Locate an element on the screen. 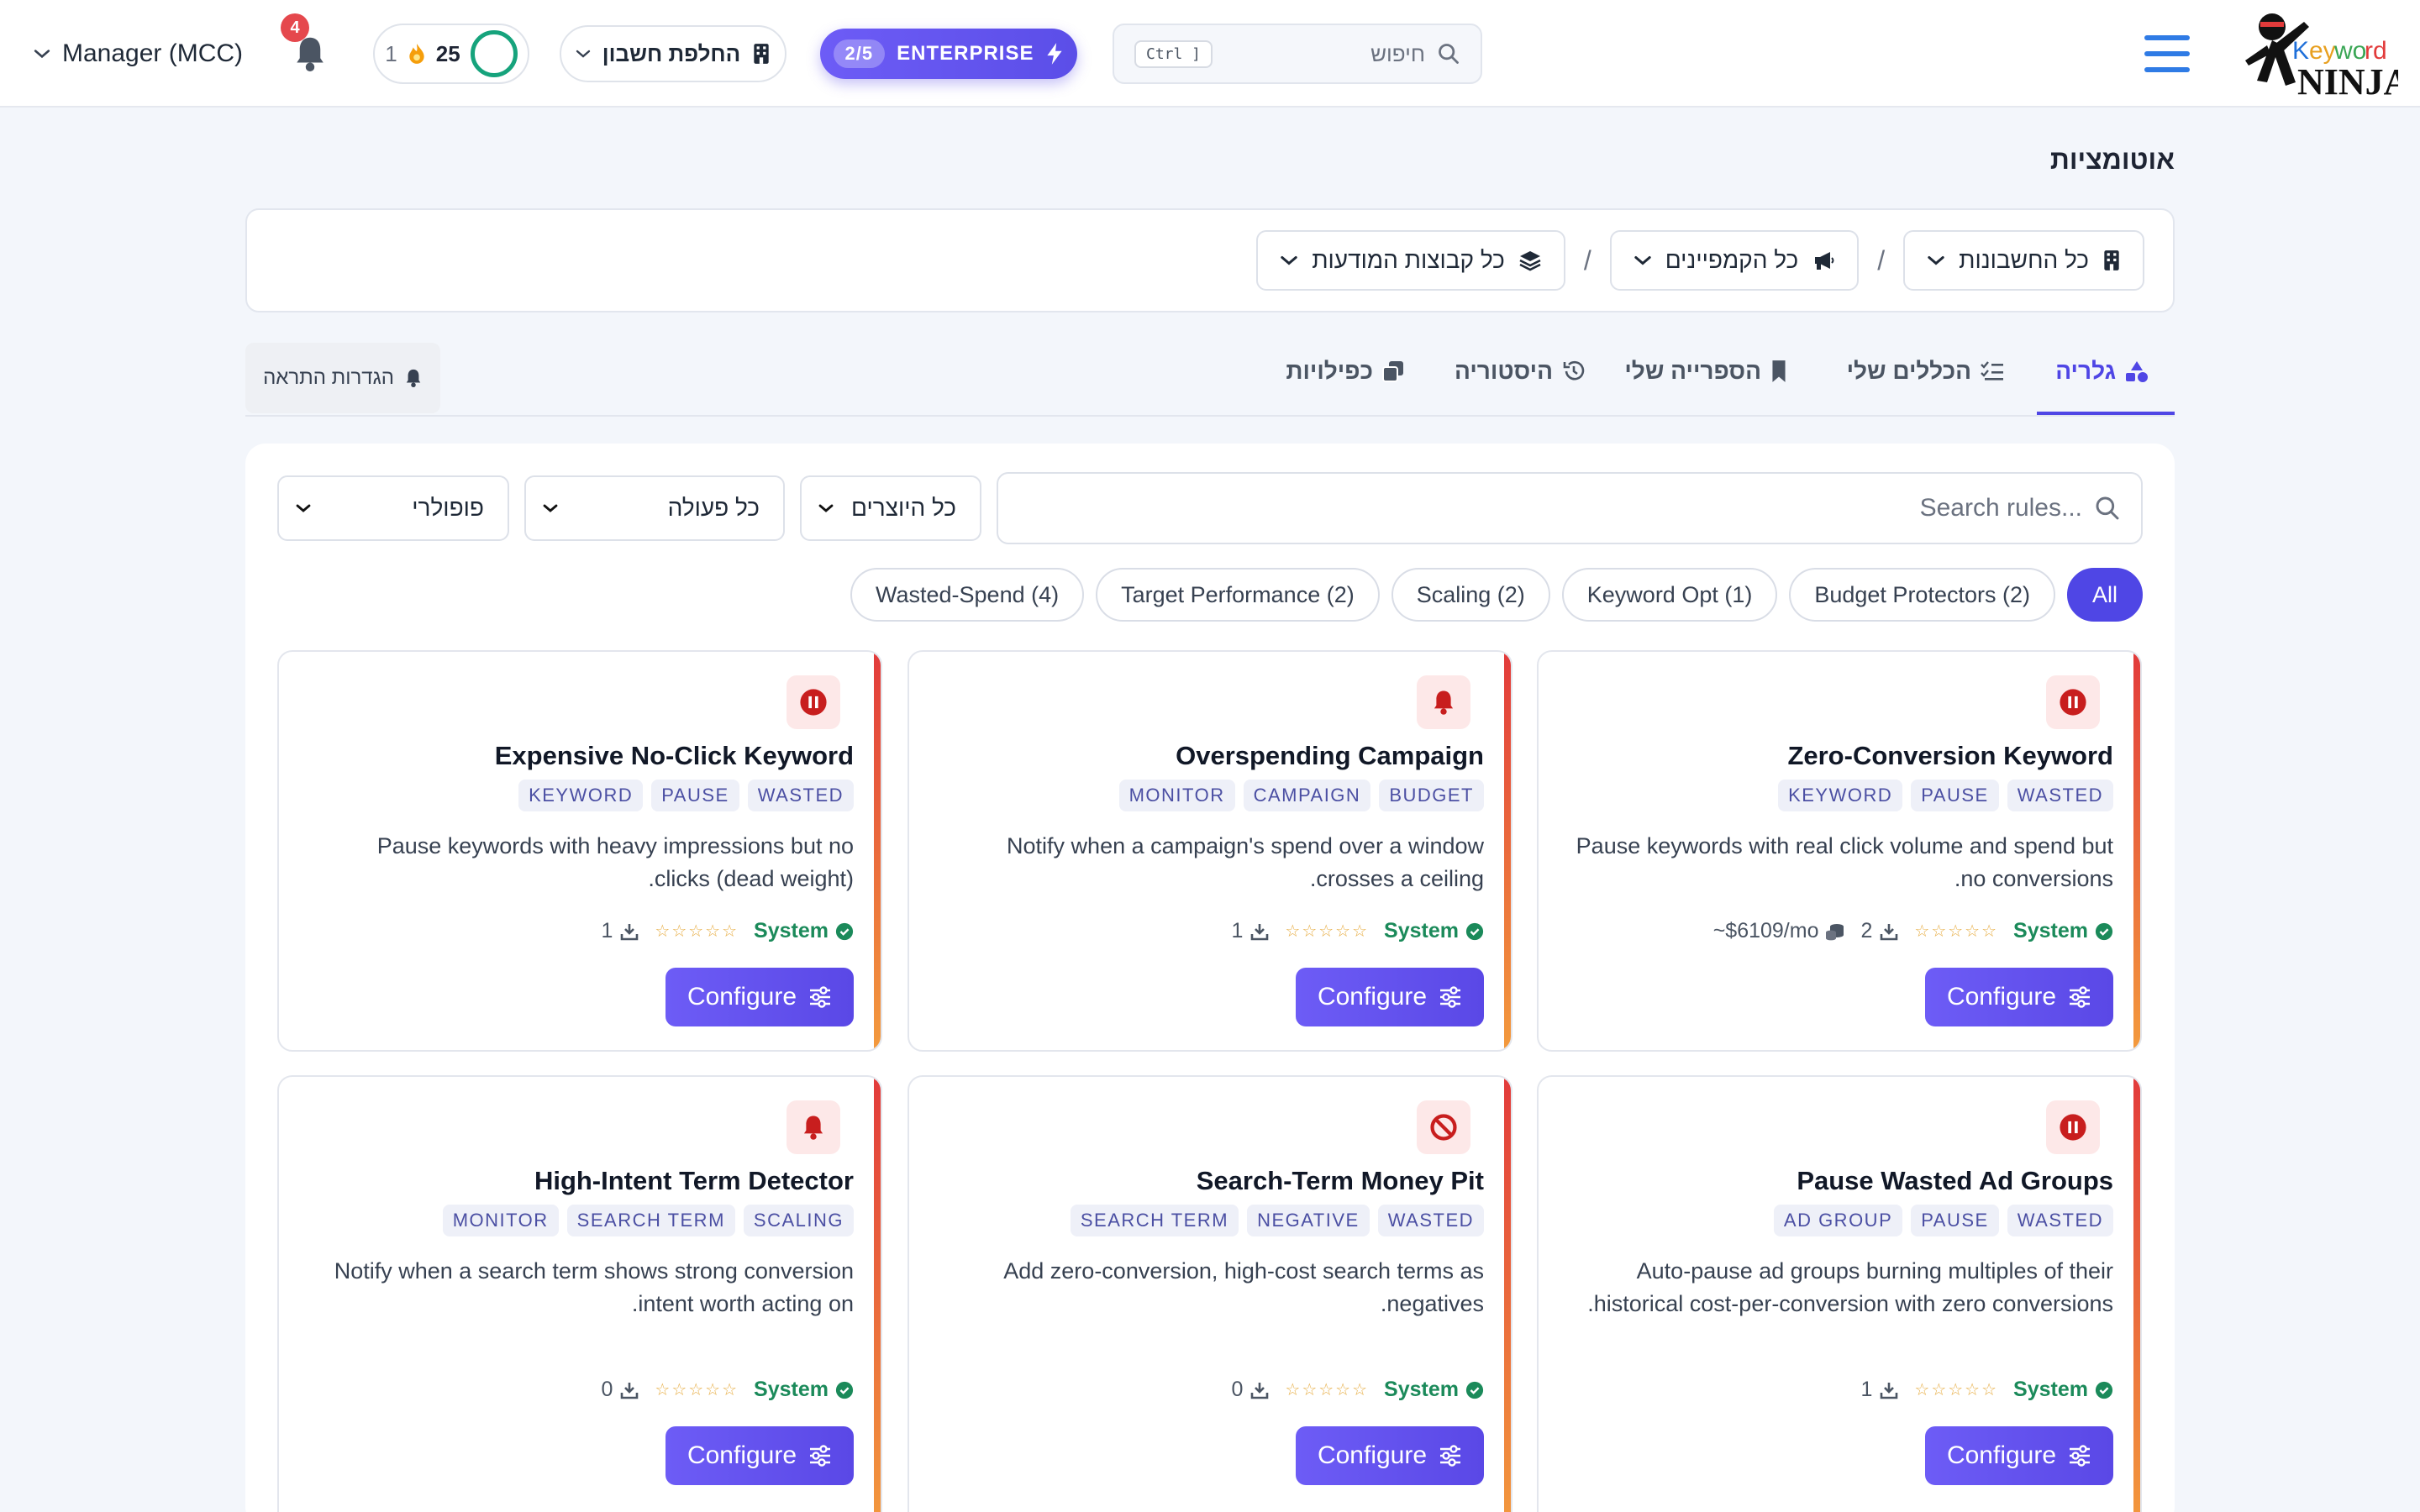  global-search-input: חיפוש Ctrl ] is located at coordinates (1297, 54).